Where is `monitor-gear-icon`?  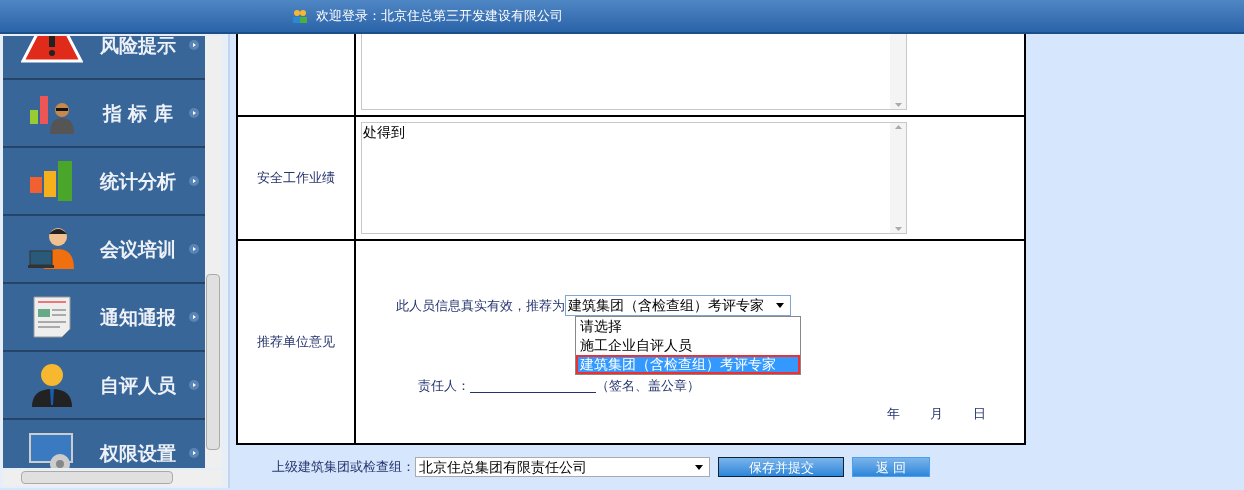 monitor-gear-icon is located at coordinates (52, 450).